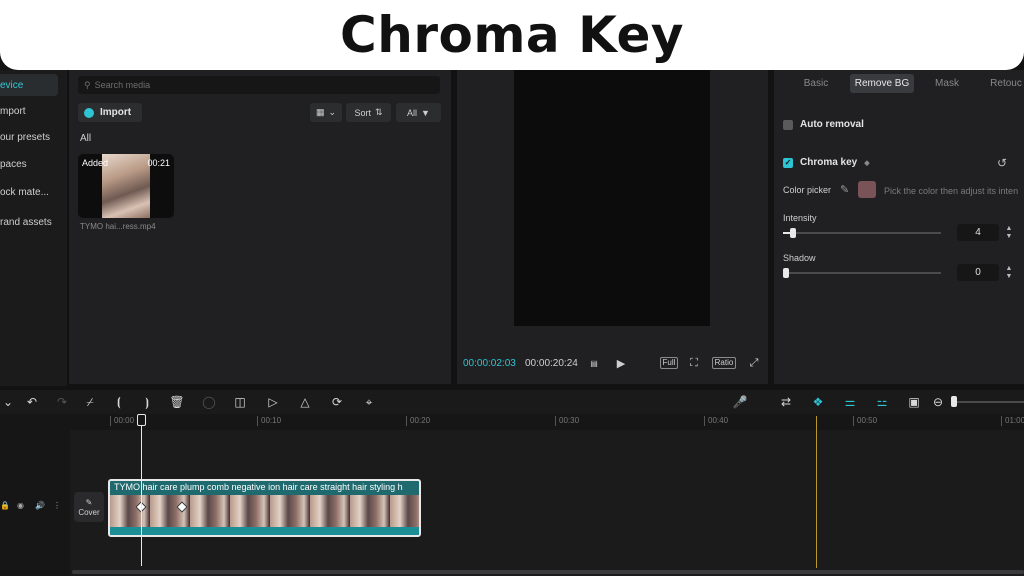  Describe the element at coordinates (816, 83) in the screenshot. I see `tab-basic: Basic` at that location.